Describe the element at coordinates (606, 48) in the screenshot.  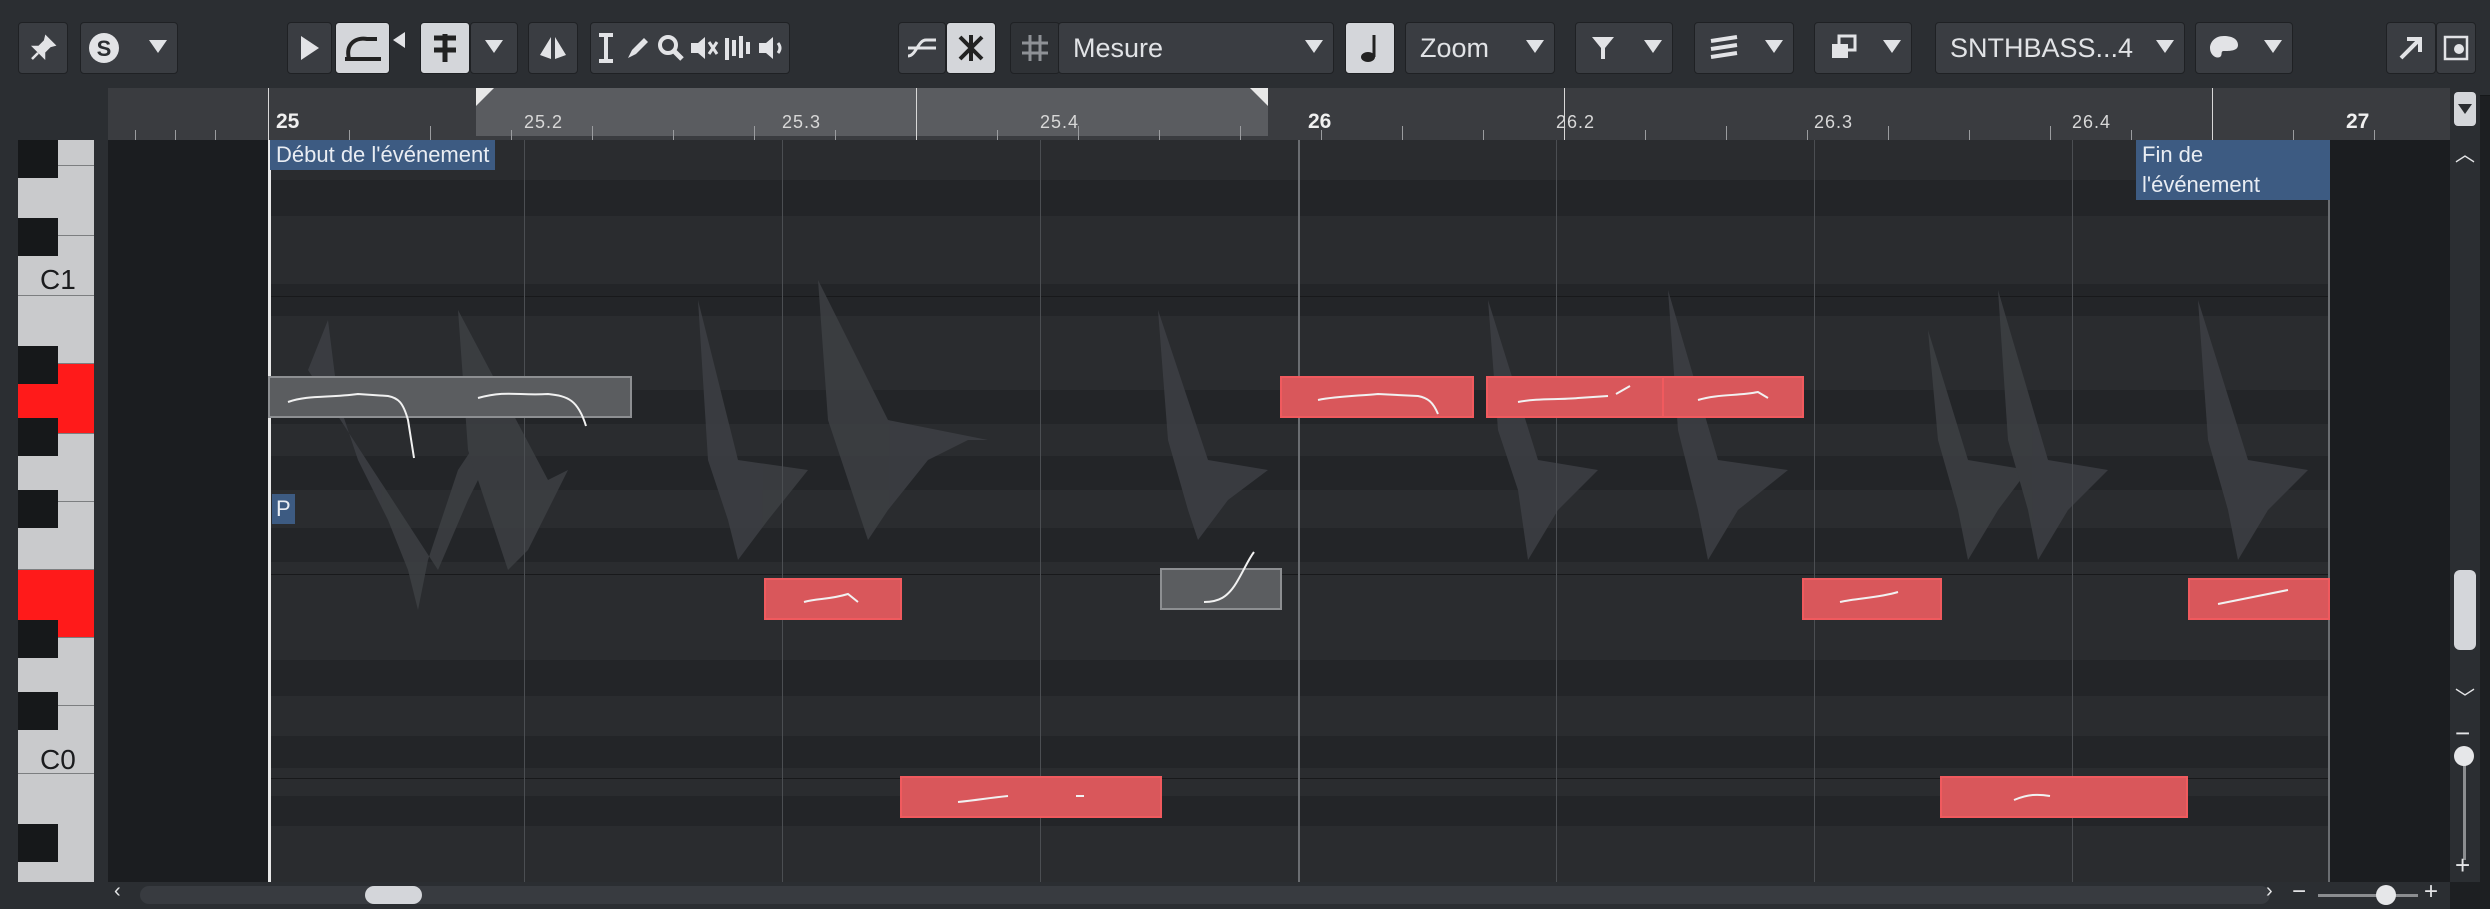
I see `range-tool-icon` at that location.